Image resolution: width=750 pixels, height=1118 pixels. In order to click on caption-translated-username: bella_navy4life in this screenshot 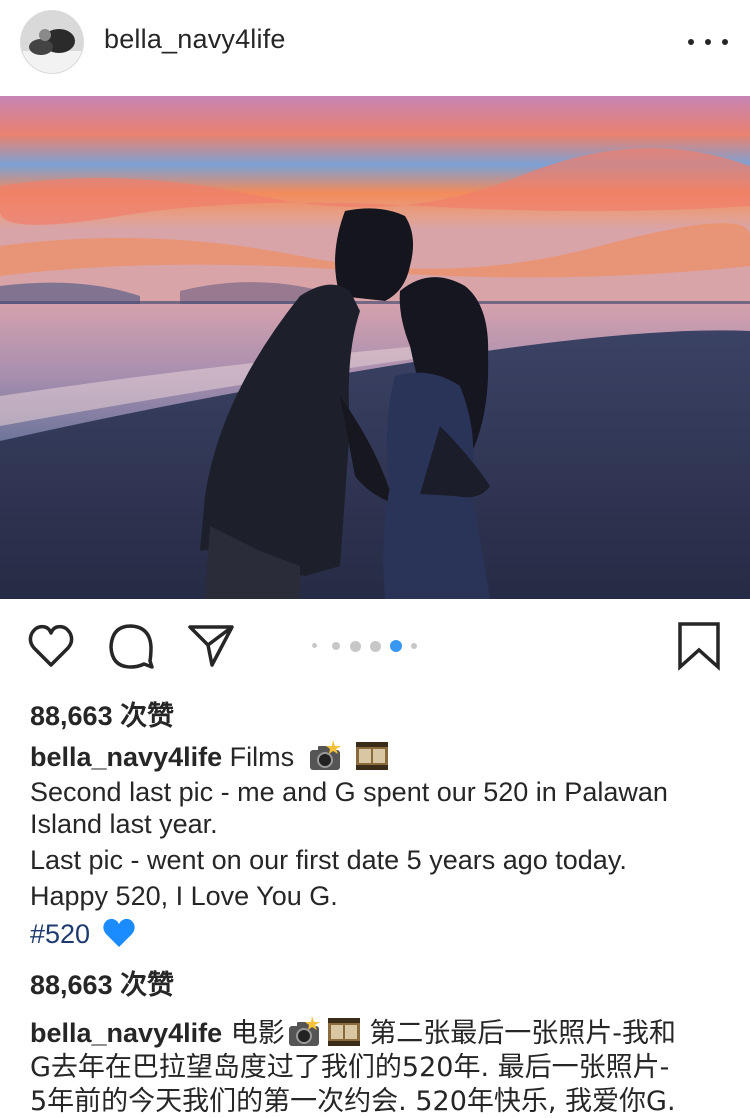, I will do `click(126, 1033)`.